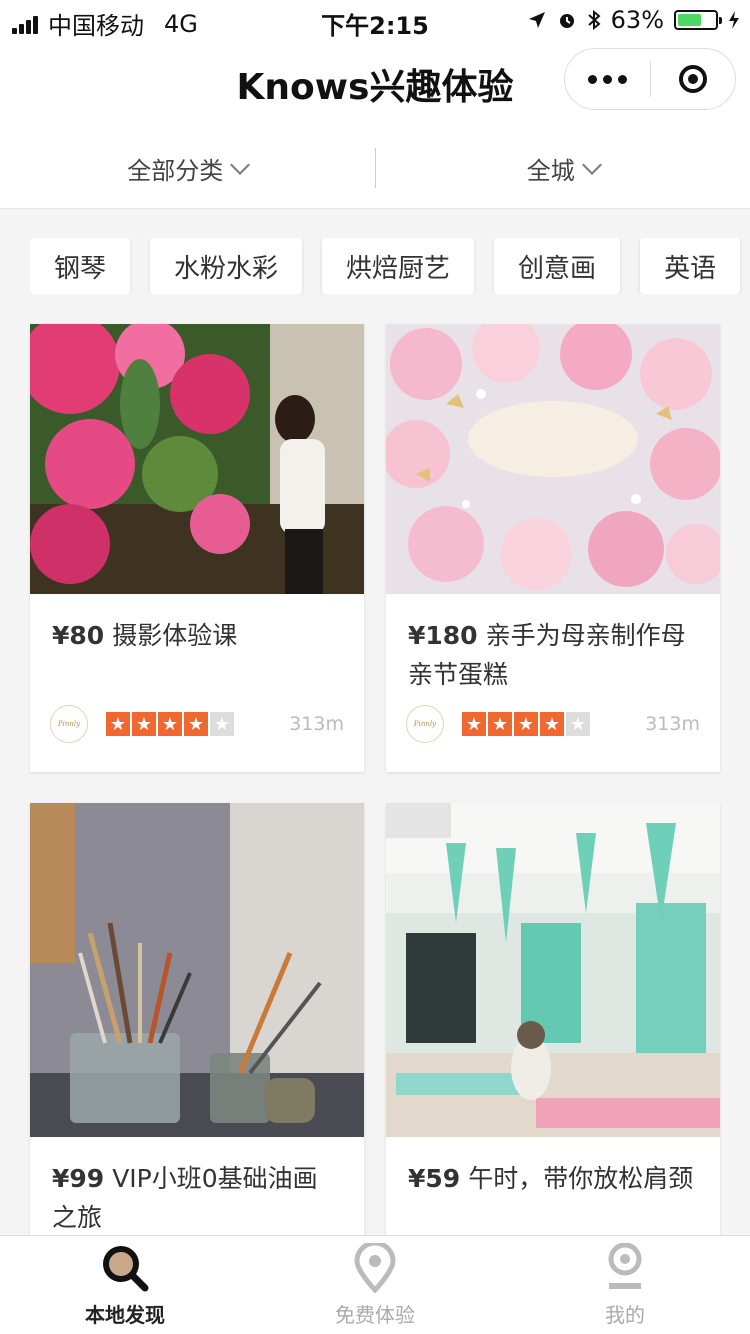  I want to click on filter-bar: 全部分类 全城, so click(375, 168).